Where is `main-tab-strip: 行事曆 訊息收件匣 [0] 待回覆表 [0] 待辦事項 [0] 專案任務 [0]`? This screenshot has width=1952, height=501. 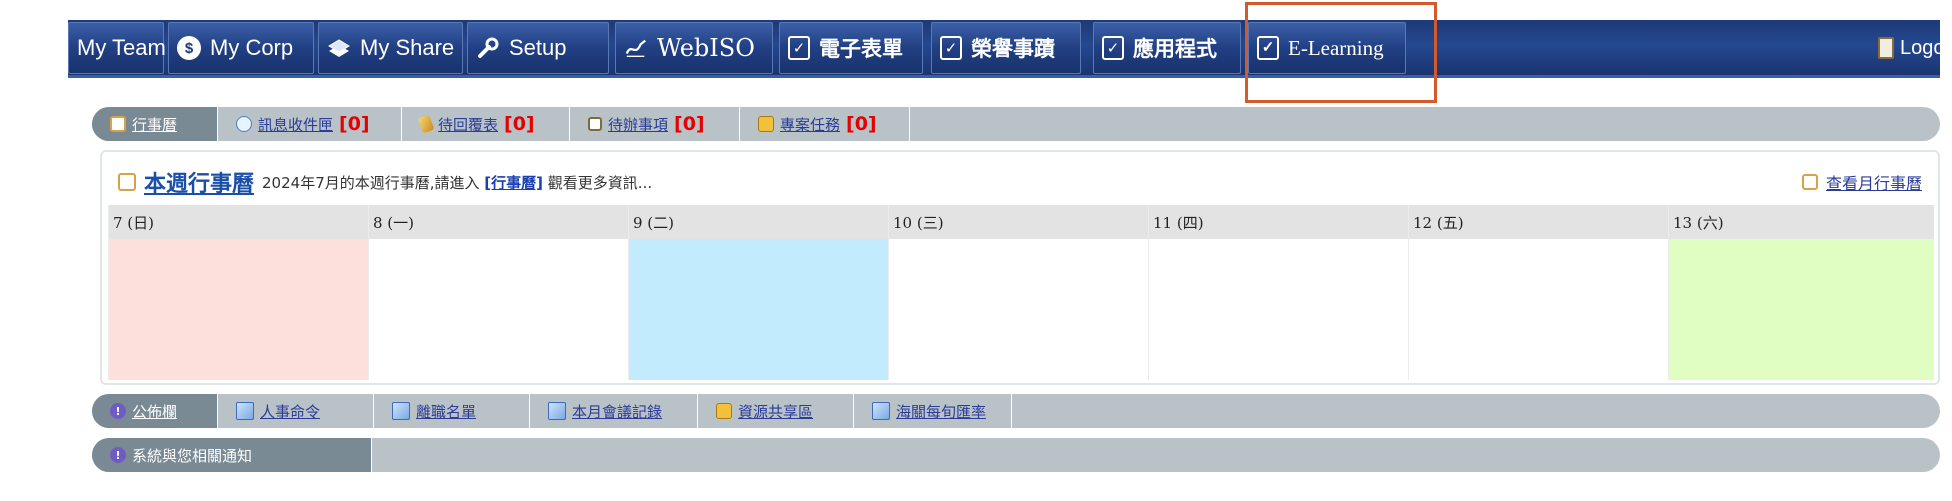 main-tab-strip: 行事曆 訊息收件匣 [0] 待回覆表 [0] 待辦事項 [0] 專案任務 [0] is located at coordinates (1016, 124).